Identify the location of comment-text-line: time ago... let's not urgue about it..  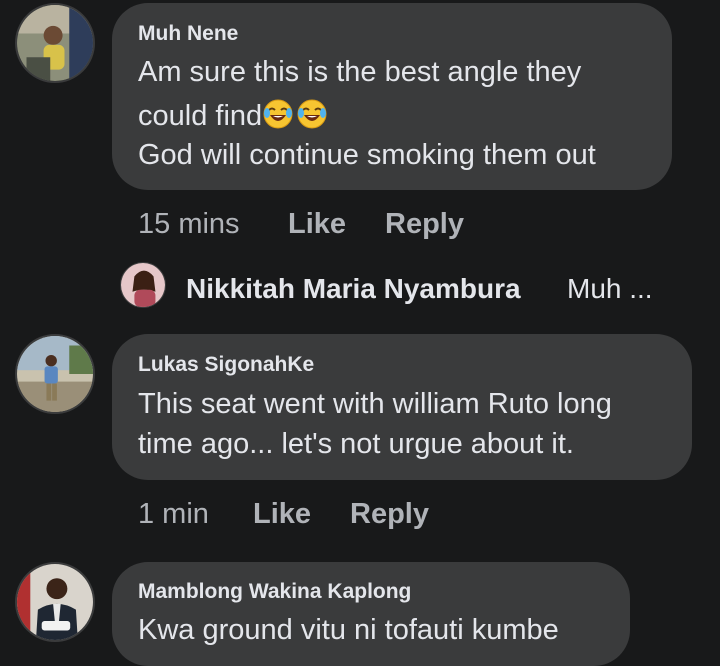
(356, 444).